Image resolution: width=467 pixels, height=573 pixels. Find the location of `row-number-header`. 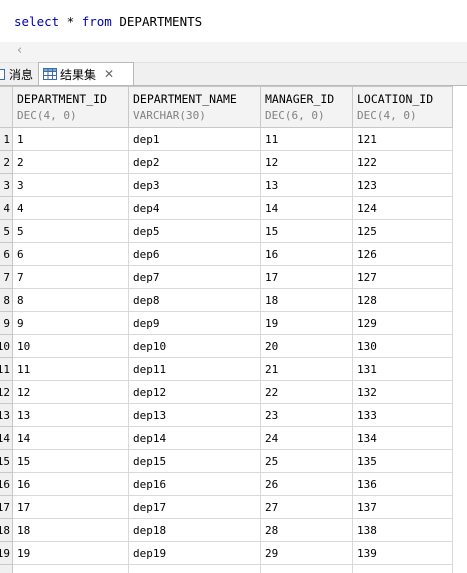

row-number-header is located at coordinates (6, 107).